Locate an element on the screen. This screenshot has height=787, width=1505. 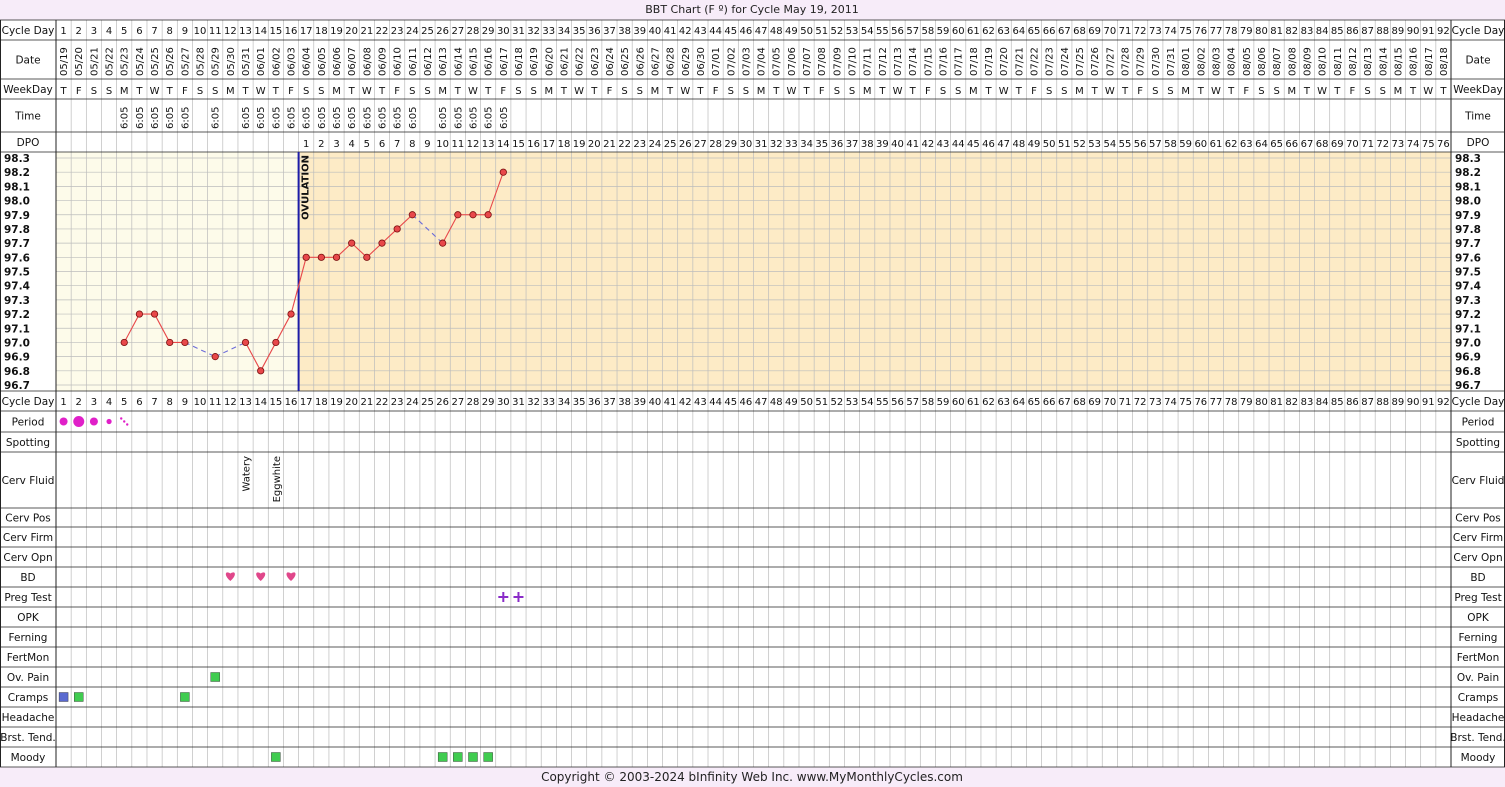
date-label: 06/30 is located at coordinates (701, 61).